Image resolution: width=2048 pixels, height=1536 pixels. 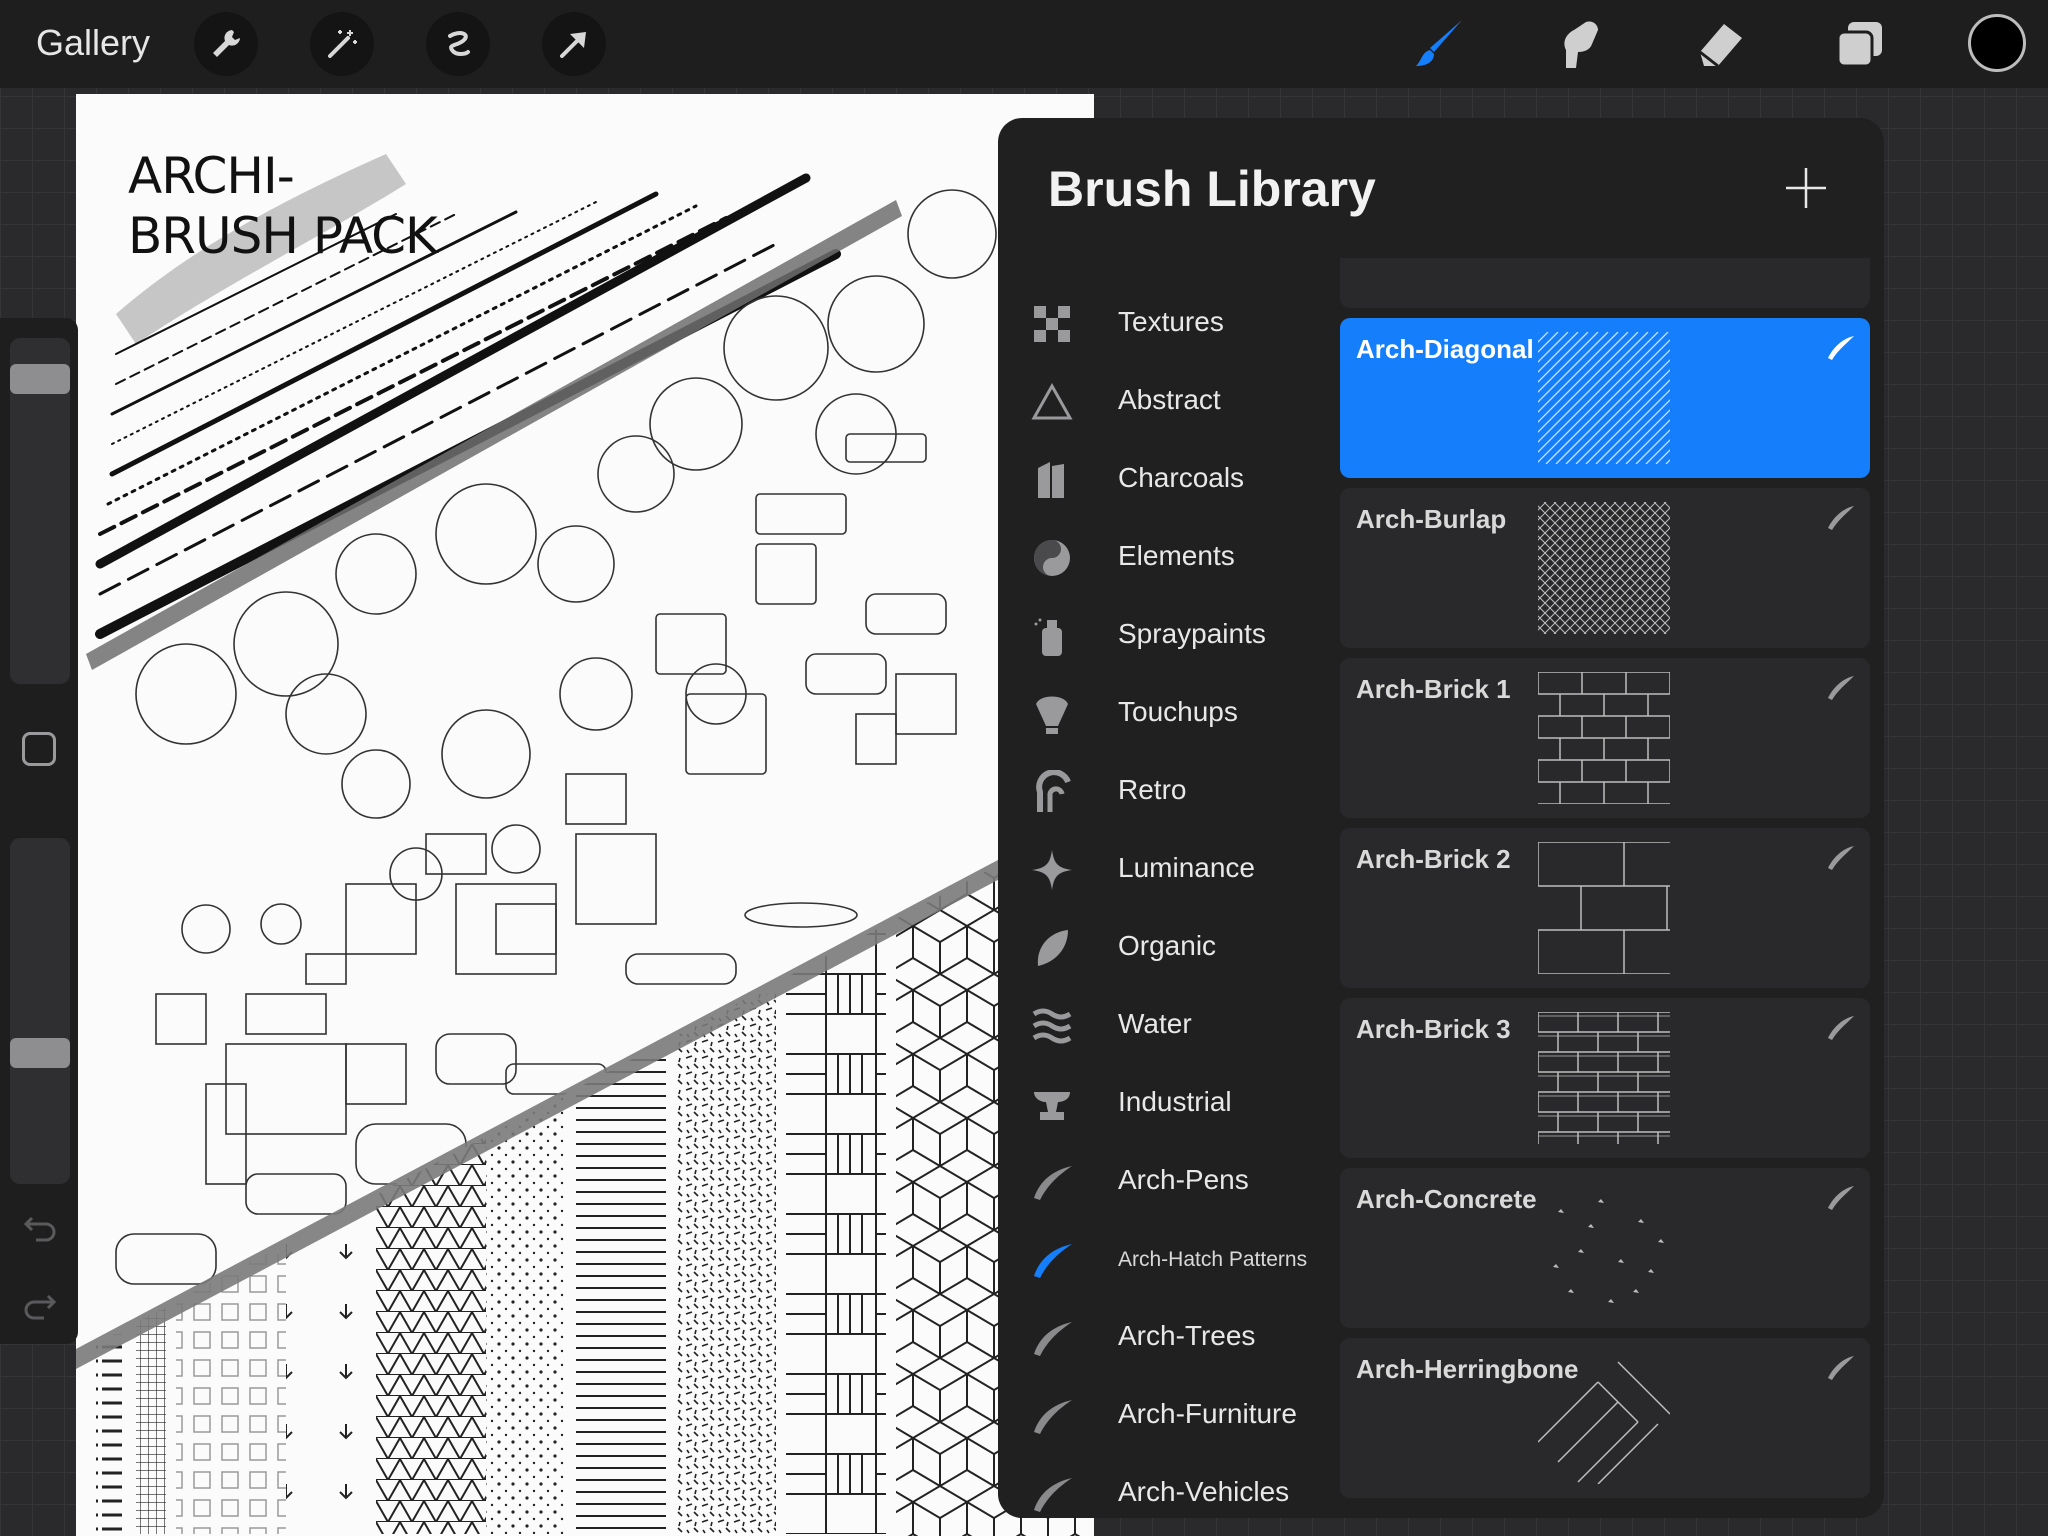 What do you see at coordinates (1183, 1179) in the screenshot?
I see `brush-set-label: Arch-Pens` at bounding box center [1183, 1179].